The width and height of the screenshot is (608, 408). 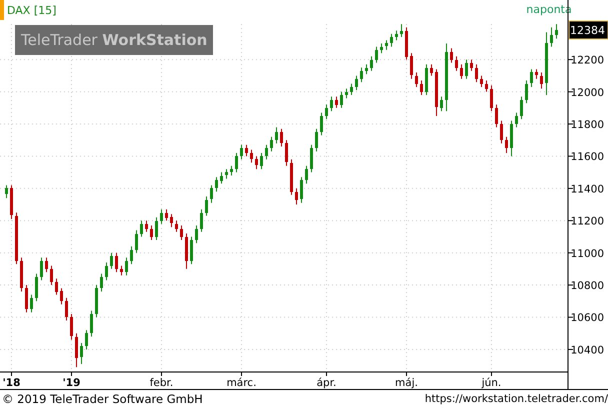 I want to click on website-link: https://workstation.teletrader.com/, so click(x=516, y=399).